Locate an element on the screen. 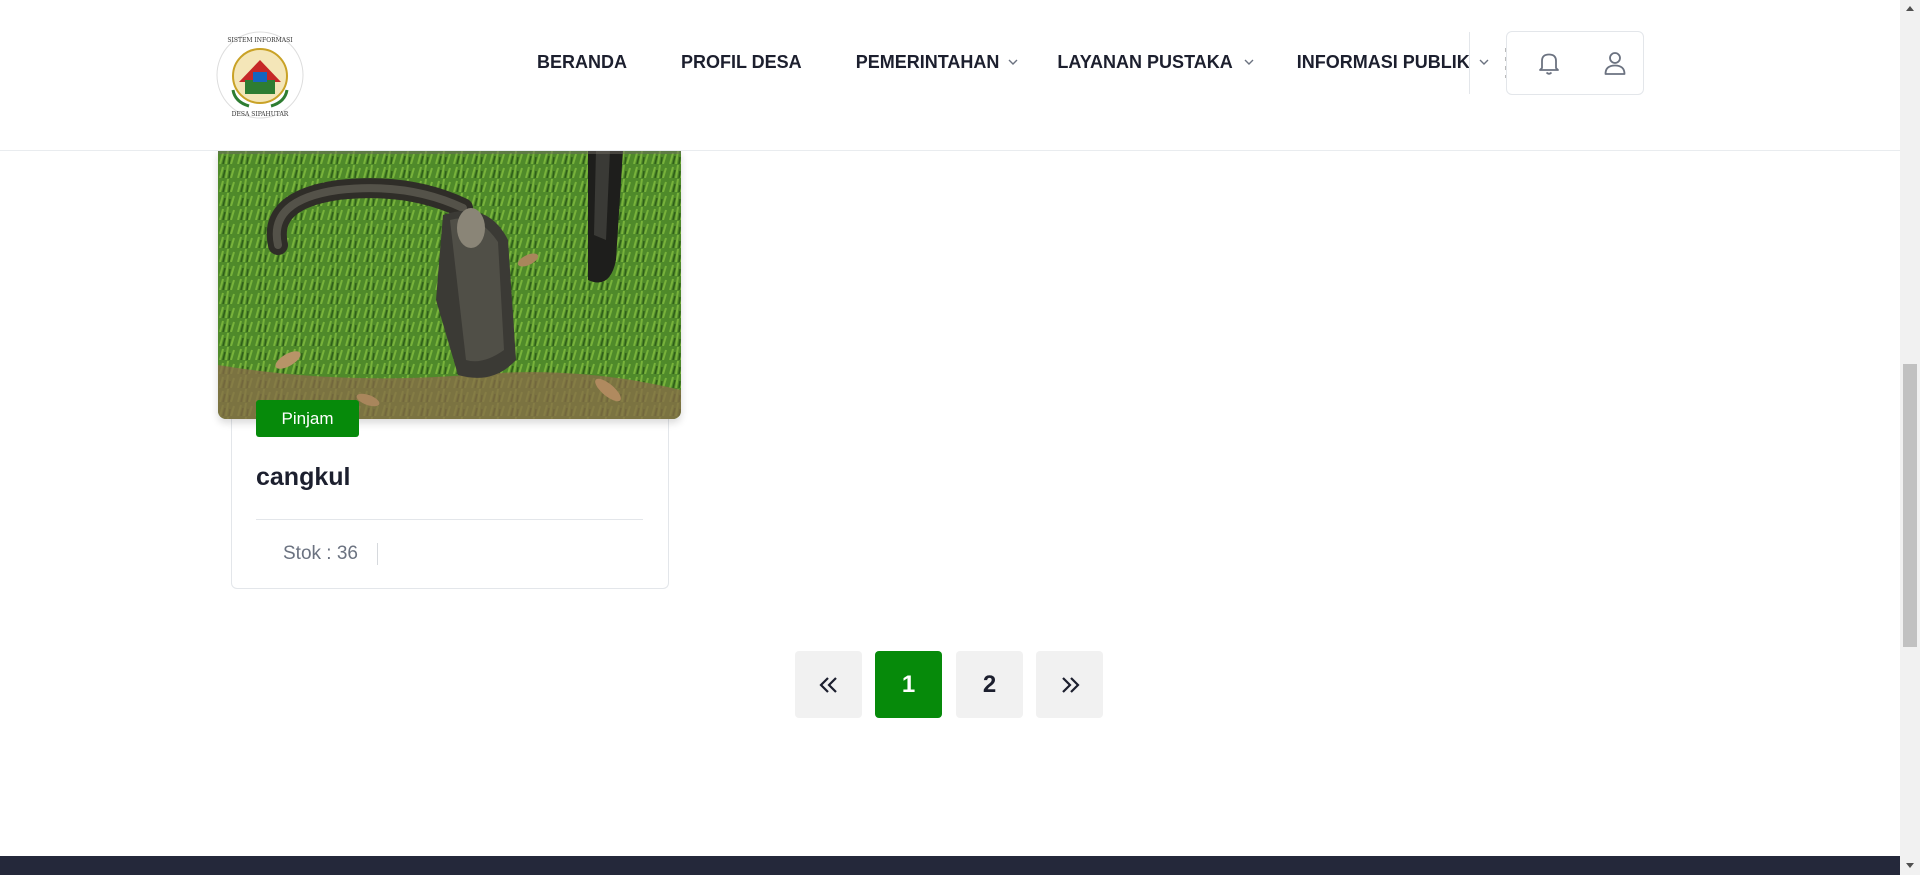 This screenshot has width=1920, height=875. nav-item-layanan-pustaka: LAYANAN PUSTAKA is located at coordinates (1155, 62).